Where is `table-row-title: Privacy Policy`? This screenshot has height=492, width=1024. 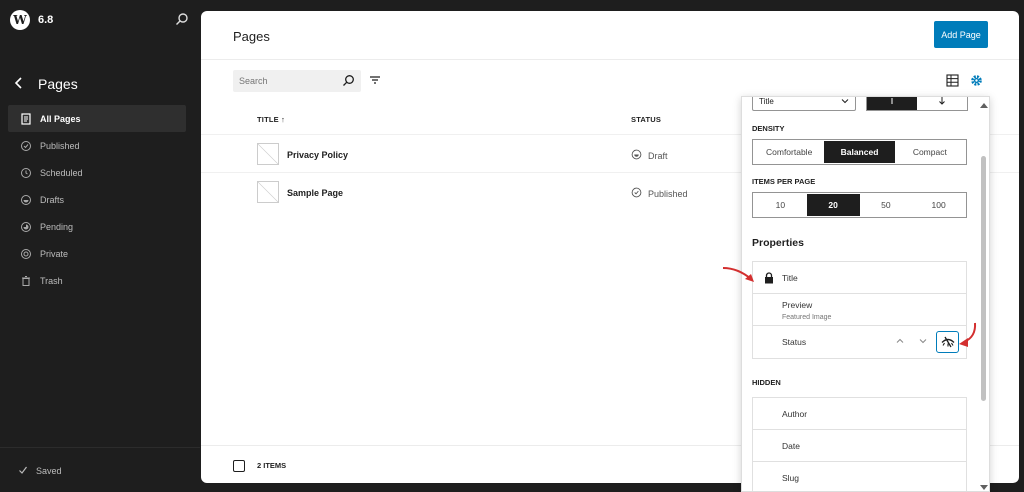 table-row-title: Privacy Policy is located at coordinates (317, 155).